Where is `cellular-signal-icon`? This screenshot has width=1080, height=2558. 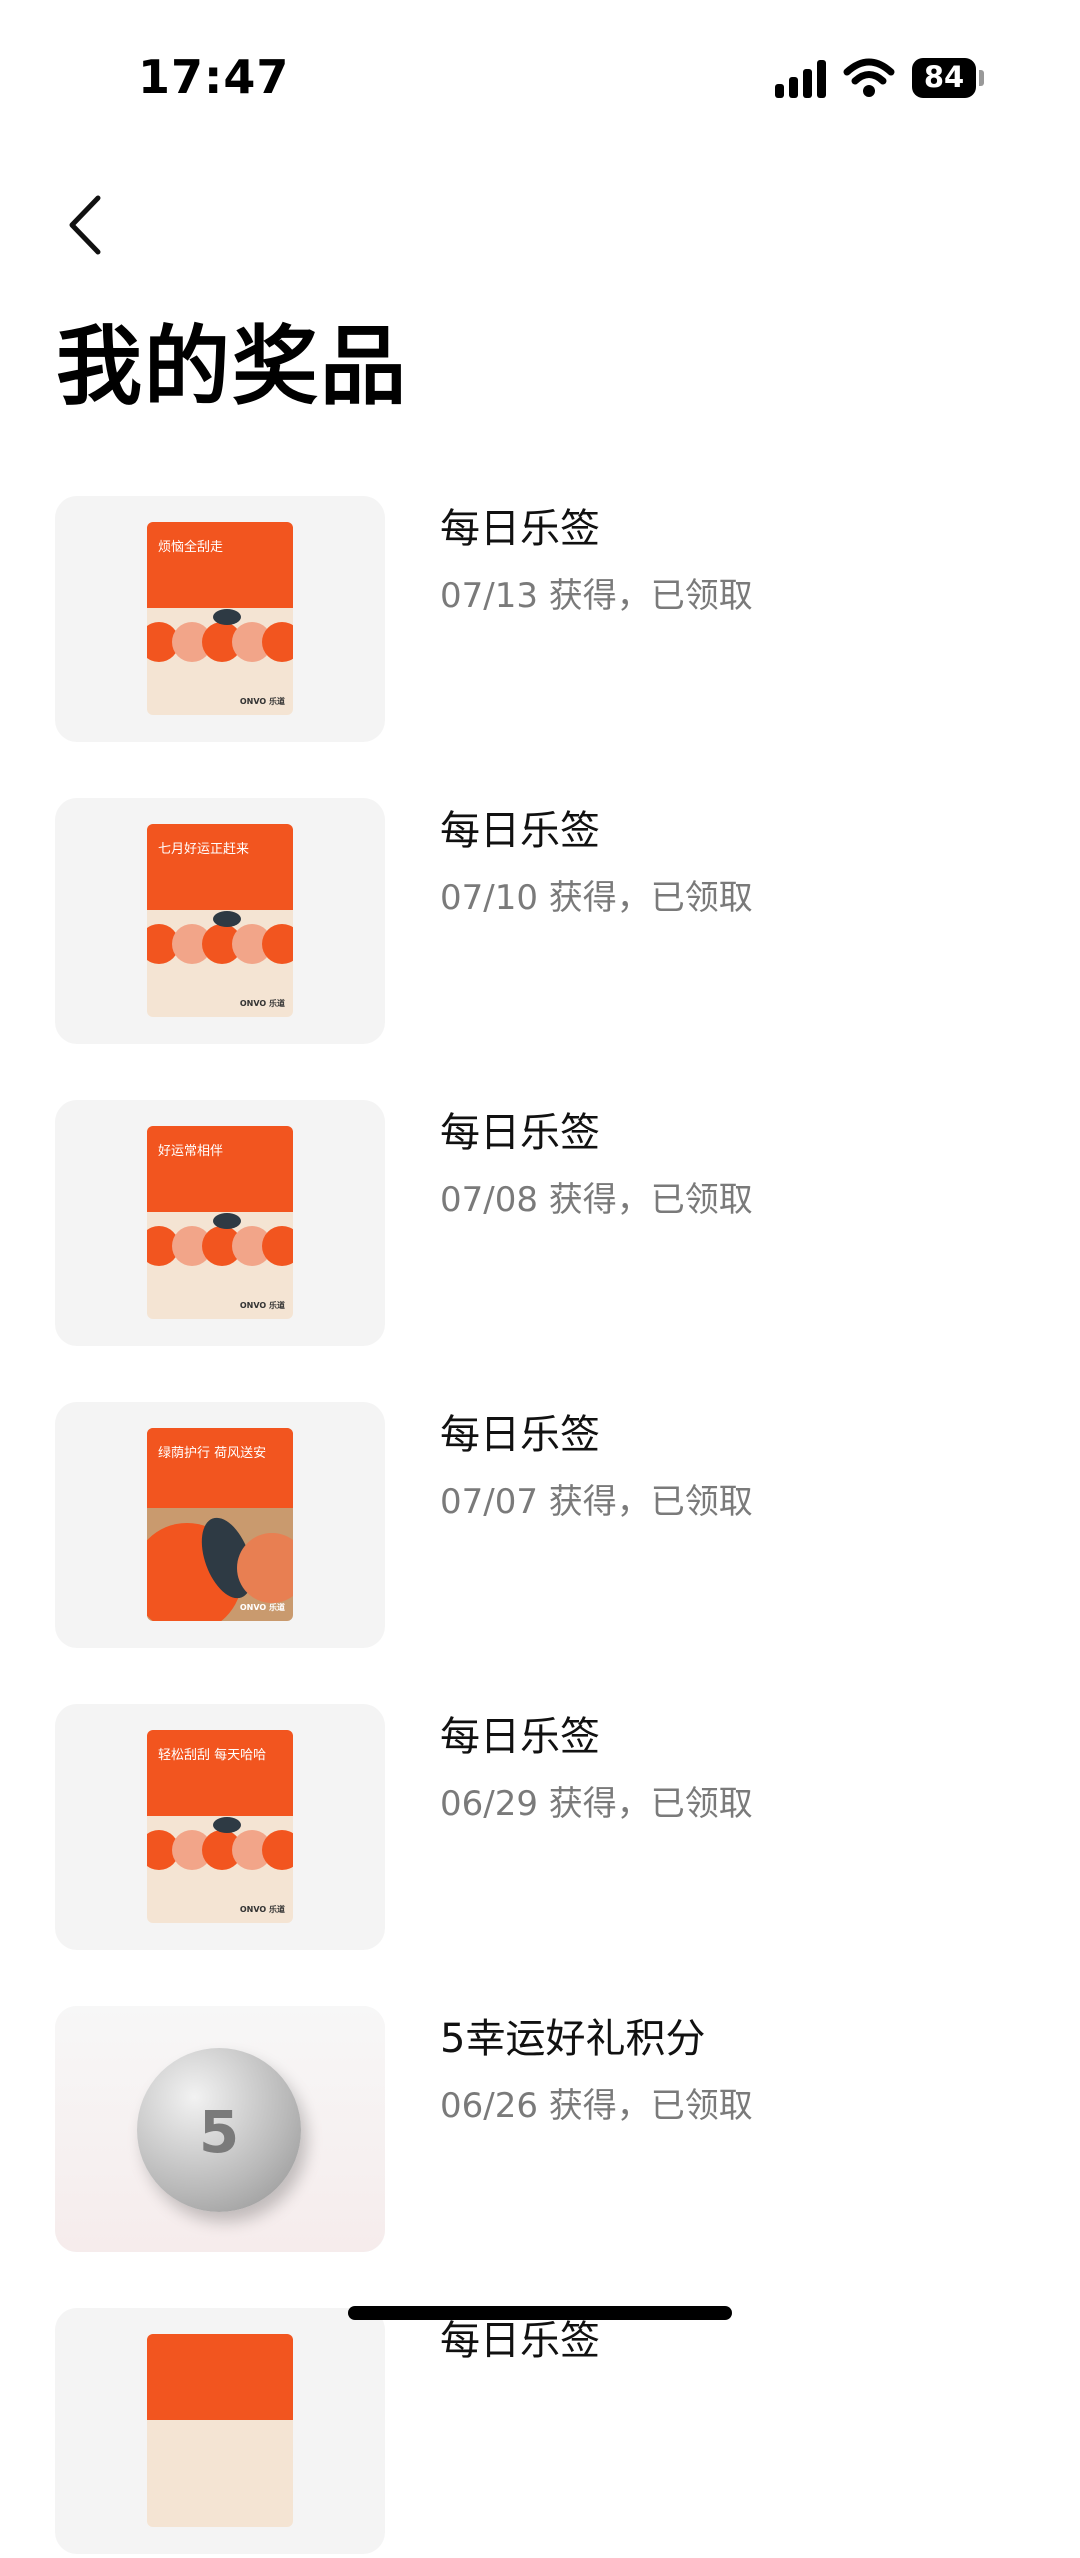 cellular-signal-icon is located at coordinates (800, 79).